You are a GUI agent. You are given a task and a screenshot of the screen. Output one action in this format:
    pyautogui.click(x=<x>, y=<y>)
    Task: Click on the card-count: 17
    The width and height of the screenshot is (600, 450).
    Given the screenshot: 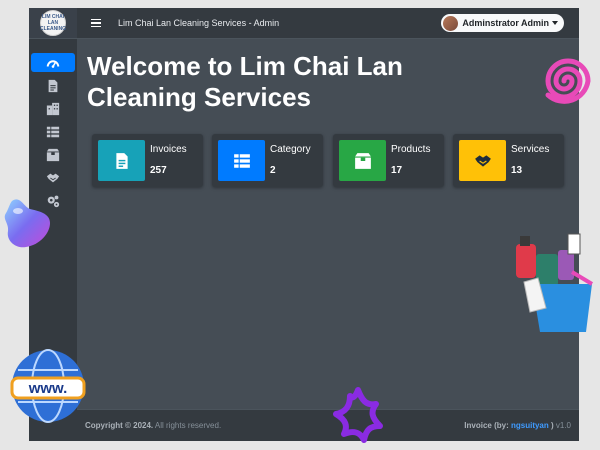 What is the action you would take?
    pyautogui.click(x=397, y=170)
    